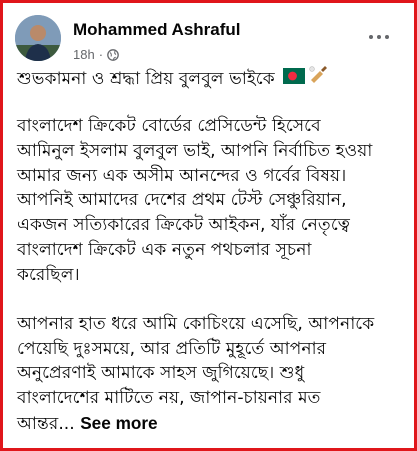 This screenshot has height=451, width=417. Describe the element at coordinates (213, 77) in the screenshot. I see `message-line: শুভকামনা ও শ্রদ্ধা প্রিয় বুলবুল ভাইকে` at that location.